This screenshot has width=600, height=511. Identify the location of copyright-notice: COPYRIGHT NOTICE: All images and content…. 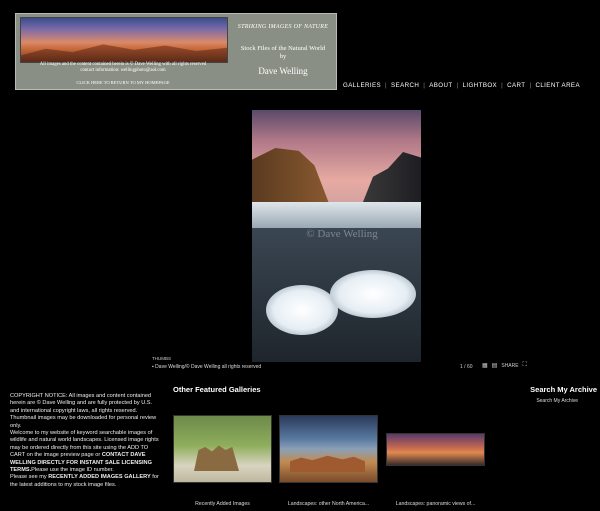
(84, 440).